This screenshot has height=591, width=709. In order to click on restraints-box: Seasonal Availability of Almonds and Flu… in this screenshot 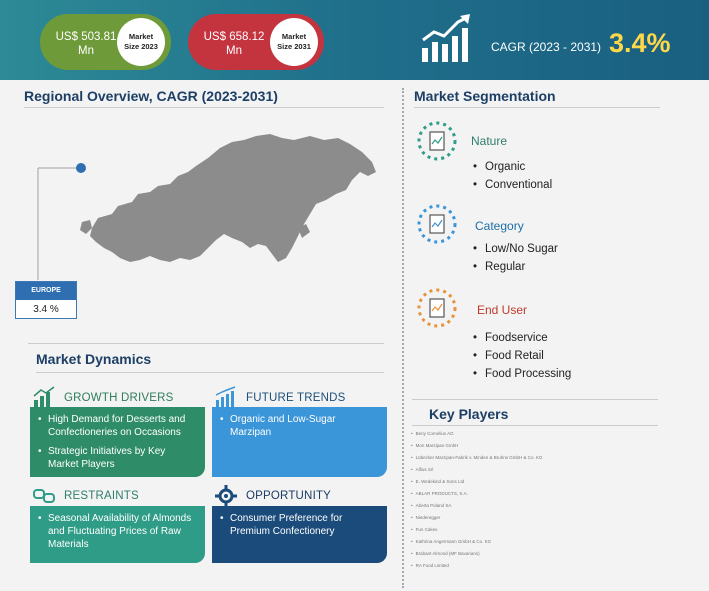, I will do `click(117, 534)`.